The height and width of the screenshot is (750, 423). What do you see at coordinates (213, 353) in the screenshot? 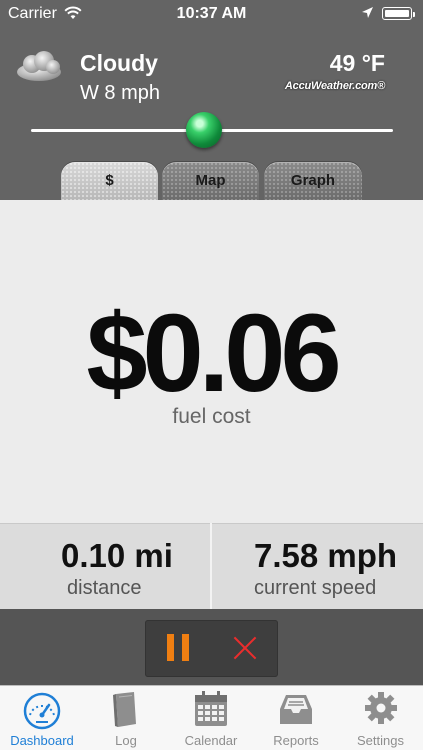
I see `fuel-cost-value: $0.06` at bounding box center [213, 353].